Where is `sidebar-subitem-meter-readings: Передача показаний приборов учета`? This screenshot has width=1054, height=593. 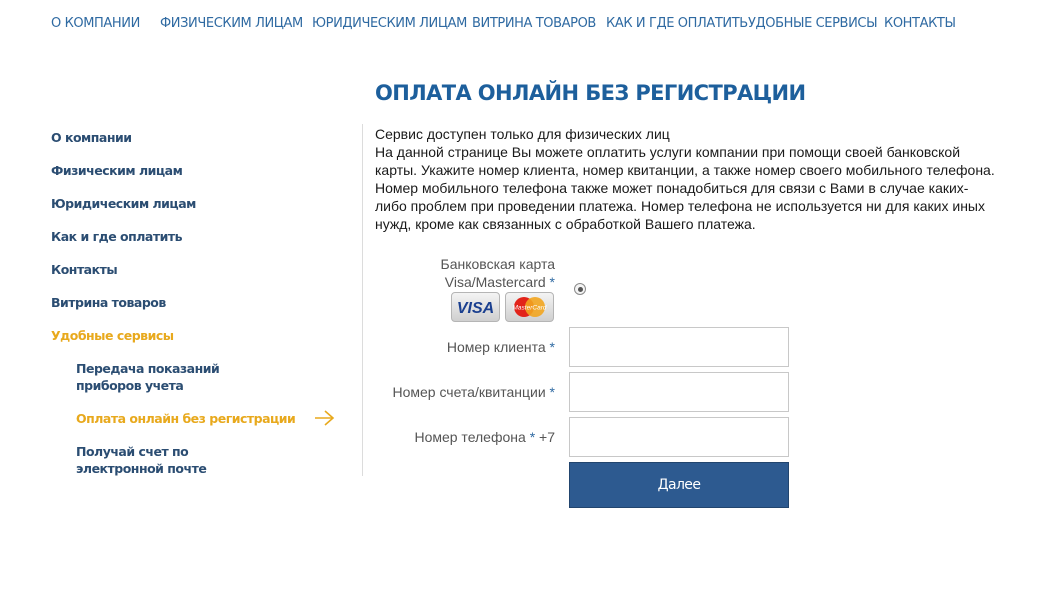 sidebar-subitem-meter-readings: Передача показаний приборов учета is located at coordinates (176, 377).